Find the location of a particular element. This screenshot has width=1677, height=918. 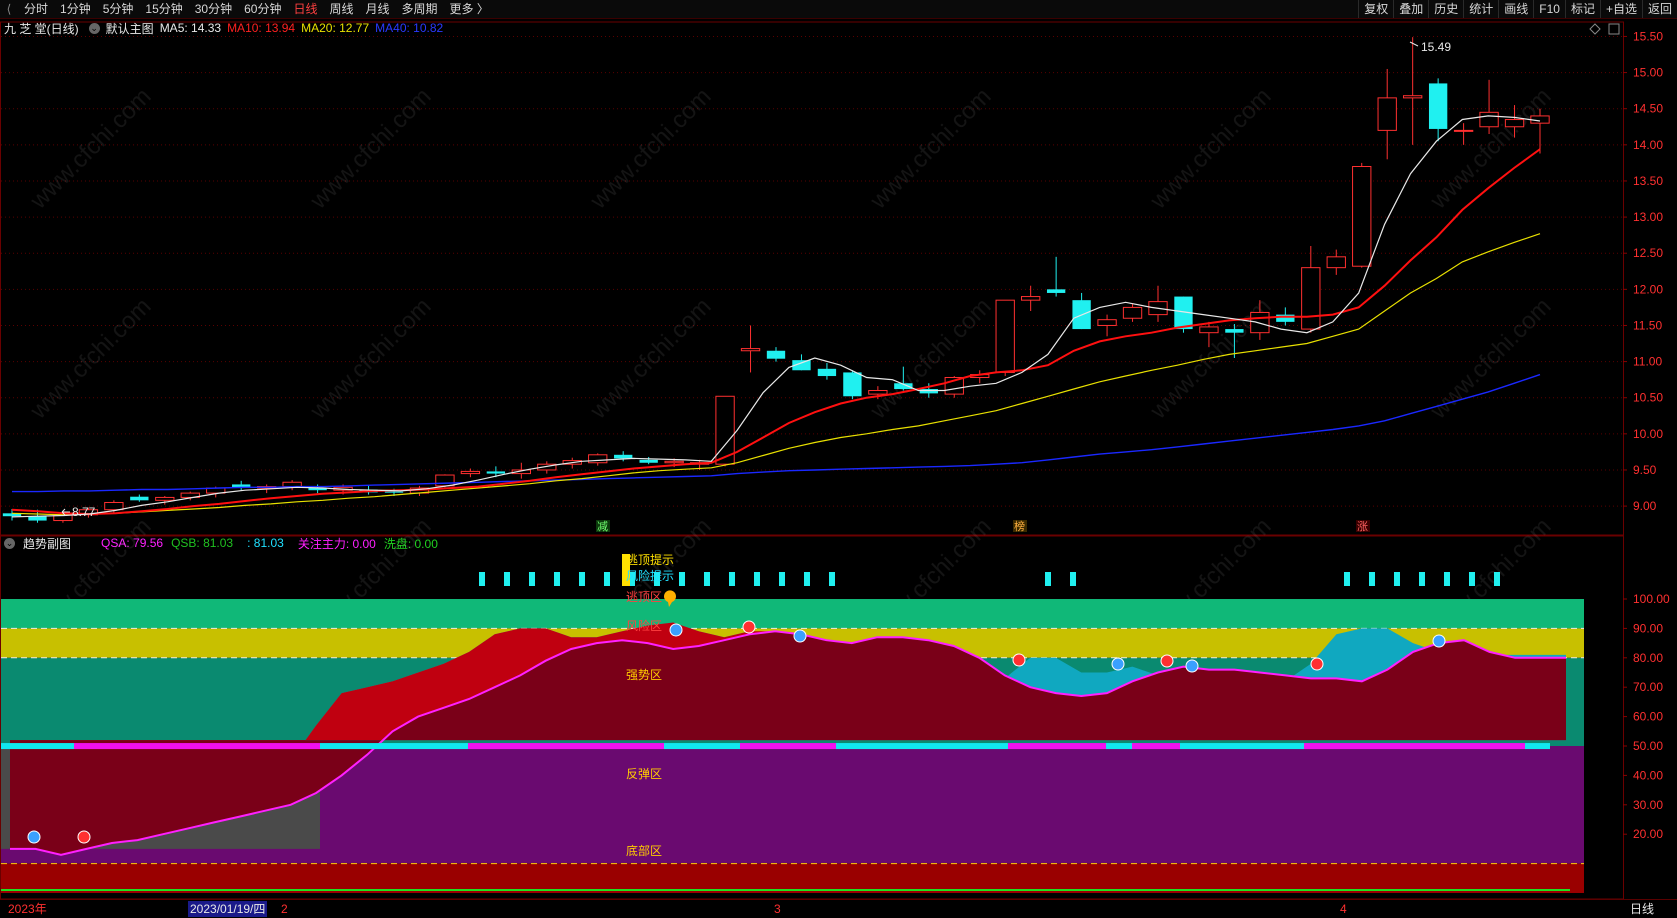

period-label: 日线 is located at coordinates (1642, 909).